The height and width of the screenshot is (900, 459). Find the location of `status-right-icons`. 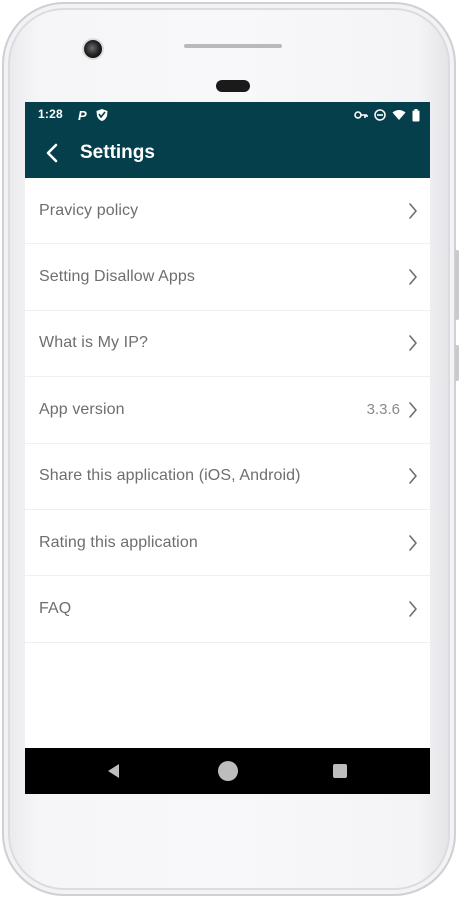

status-right-icons is located at coordinates (387, 115).